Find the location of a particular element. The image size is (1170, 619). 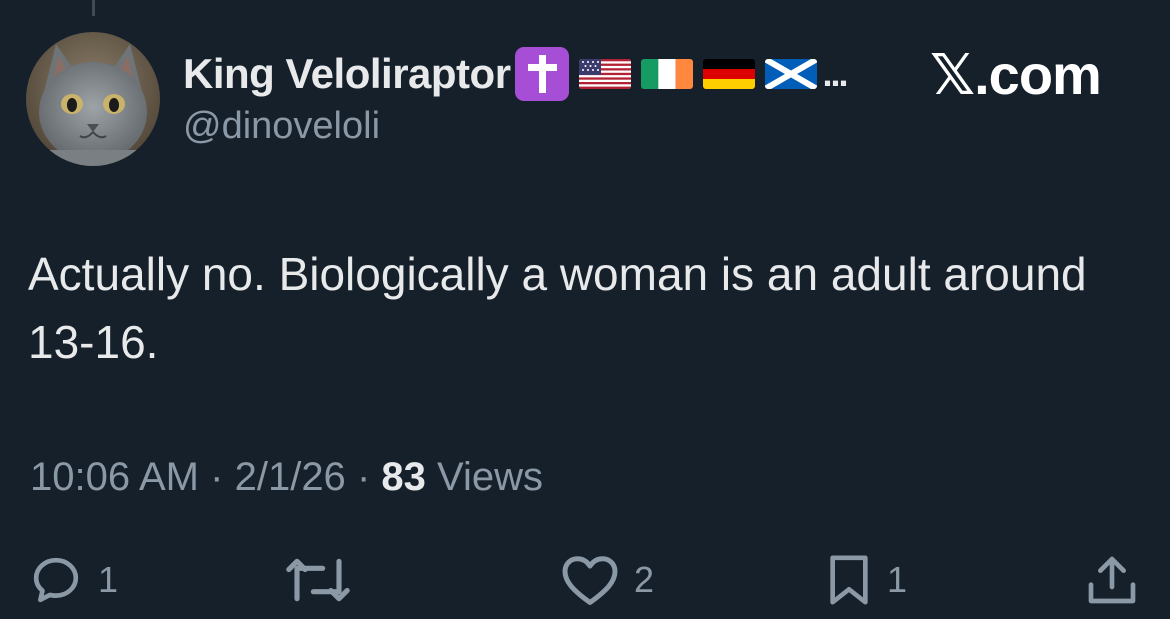

ireland-flag-icon is located at coordinates (666, 74).